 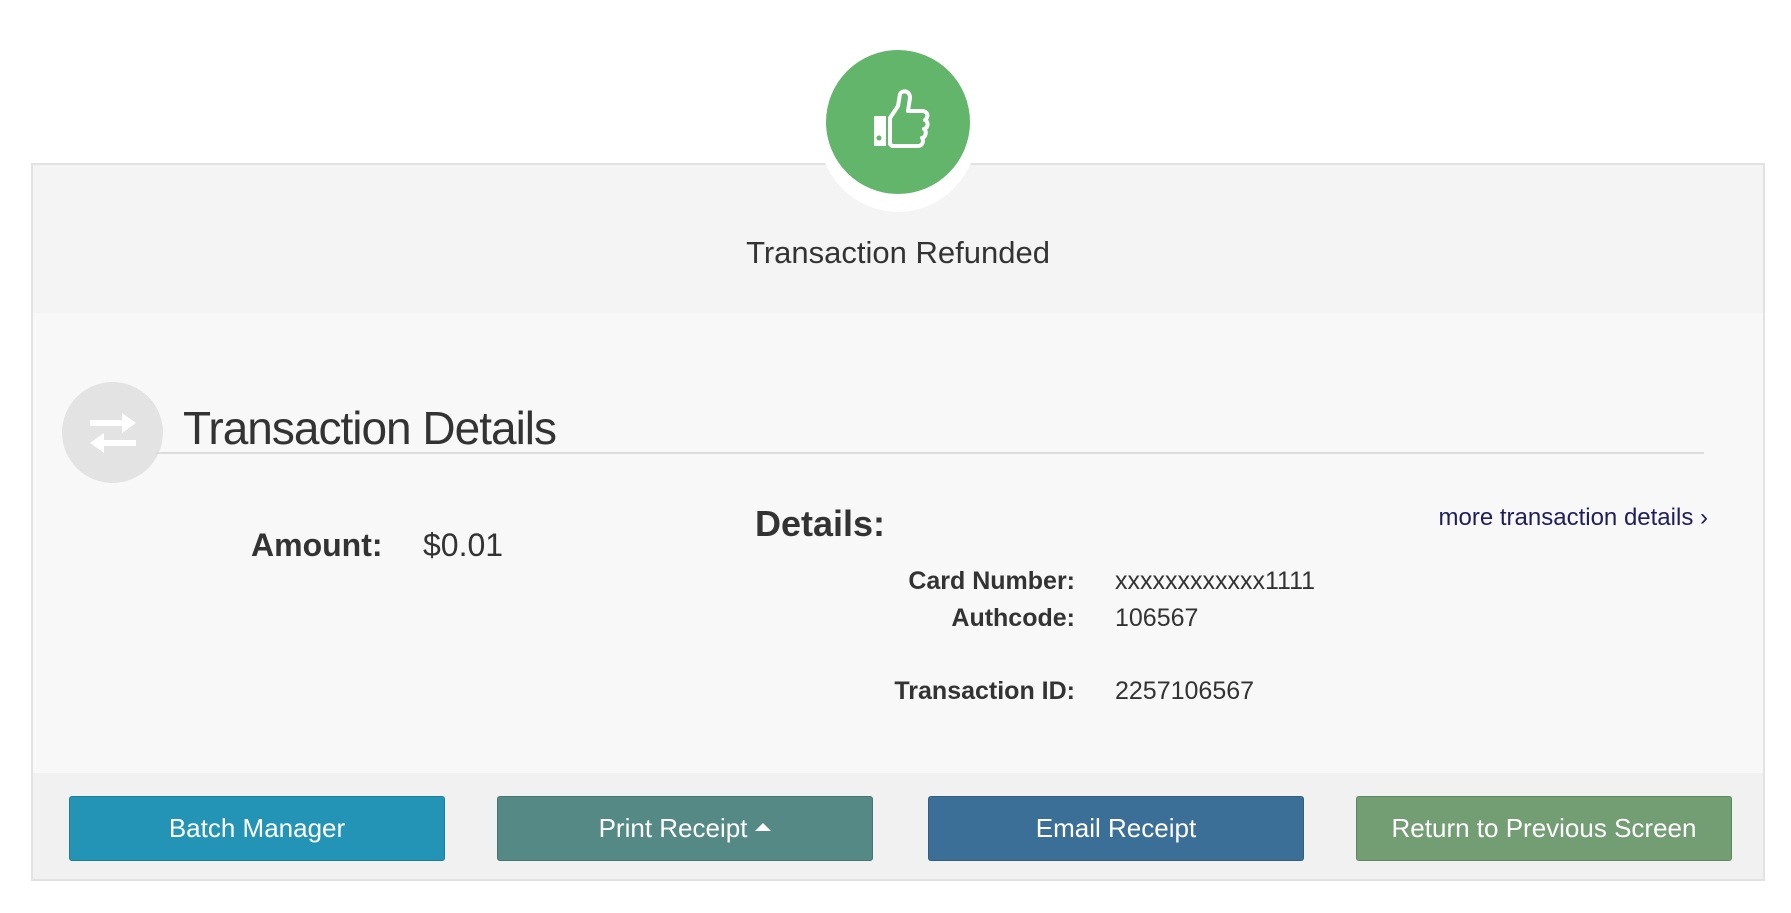 I want to click on section-divider, so click(x=929, y=453).